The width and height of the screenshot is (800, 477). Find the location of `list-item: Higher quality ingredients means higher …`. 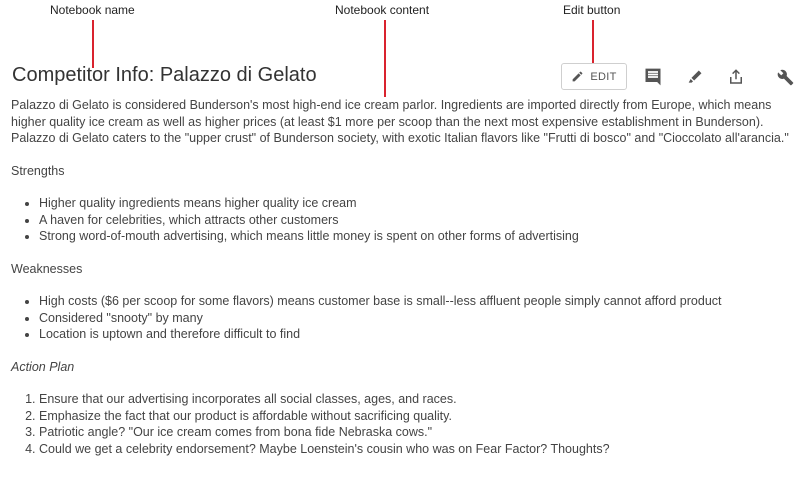

list-item: Higher quality ingredients means higher … is located at coordinates (417, 203).